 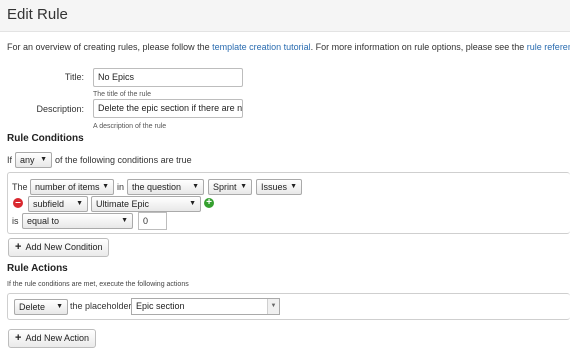 What do you see at coordinates (168, 108) in the screenshot?
I see `description-input: Delete the epic section if there are no` at bounding box center [168, 108].